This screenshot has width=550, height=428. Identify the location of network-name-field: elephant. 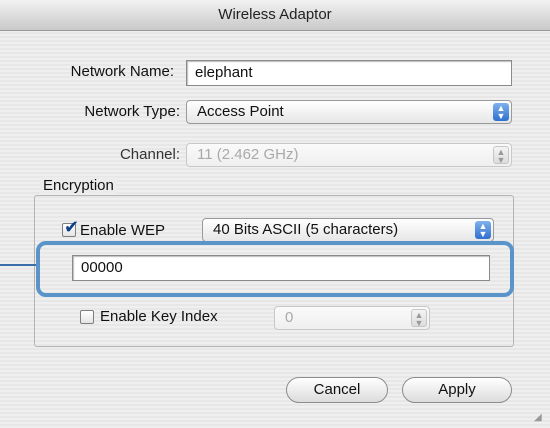
(349, 73).